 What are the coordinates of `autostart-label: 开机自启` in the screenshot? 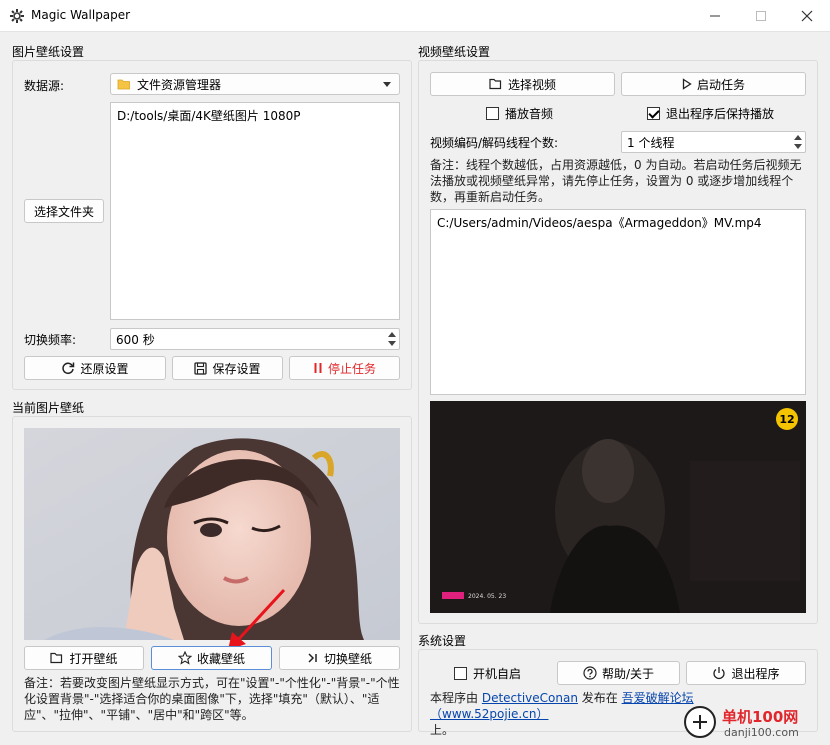 It's located at (497, 674).